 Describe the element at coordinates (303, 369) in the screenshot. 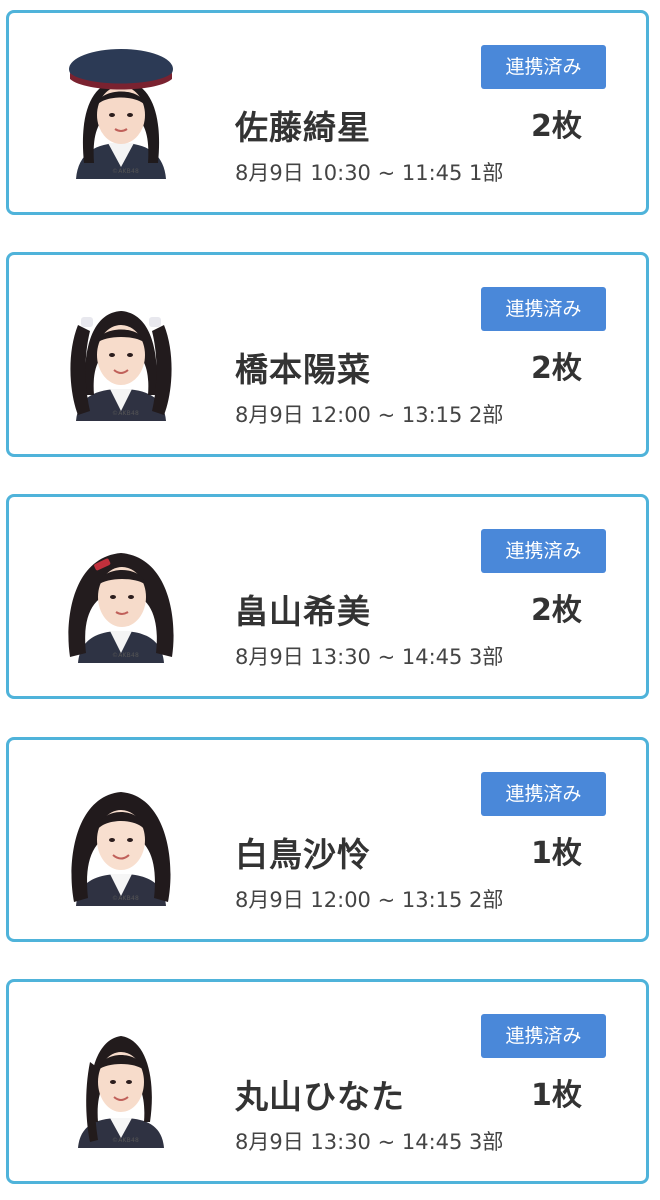

I see `member-name: 橋本陽菜` at that location.